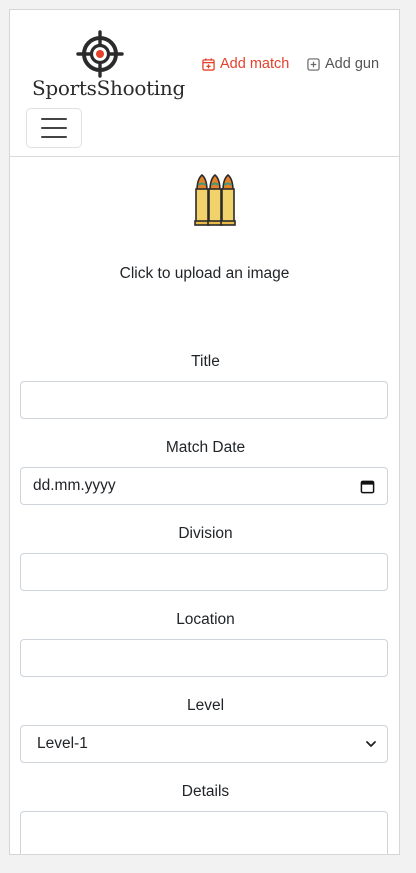 This screenshot has height=873, width=416. What do you see at coordinates (371, 744) in the screenshot?
I see `chevron-down-icon` at bounding box center [371, 744].